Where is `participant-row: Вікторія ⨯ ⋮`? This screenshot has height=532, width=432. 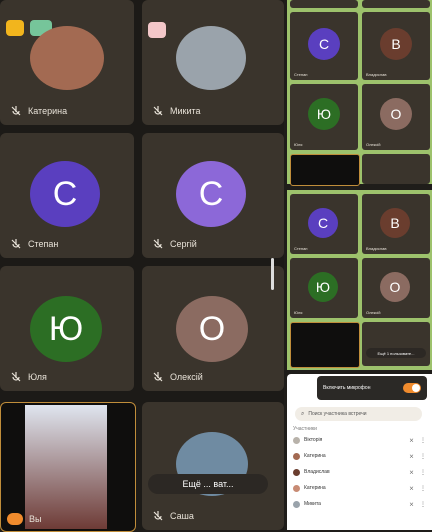 participant-row: Вікторія ⨯ ⋮ is located at coordinates (359, 440).